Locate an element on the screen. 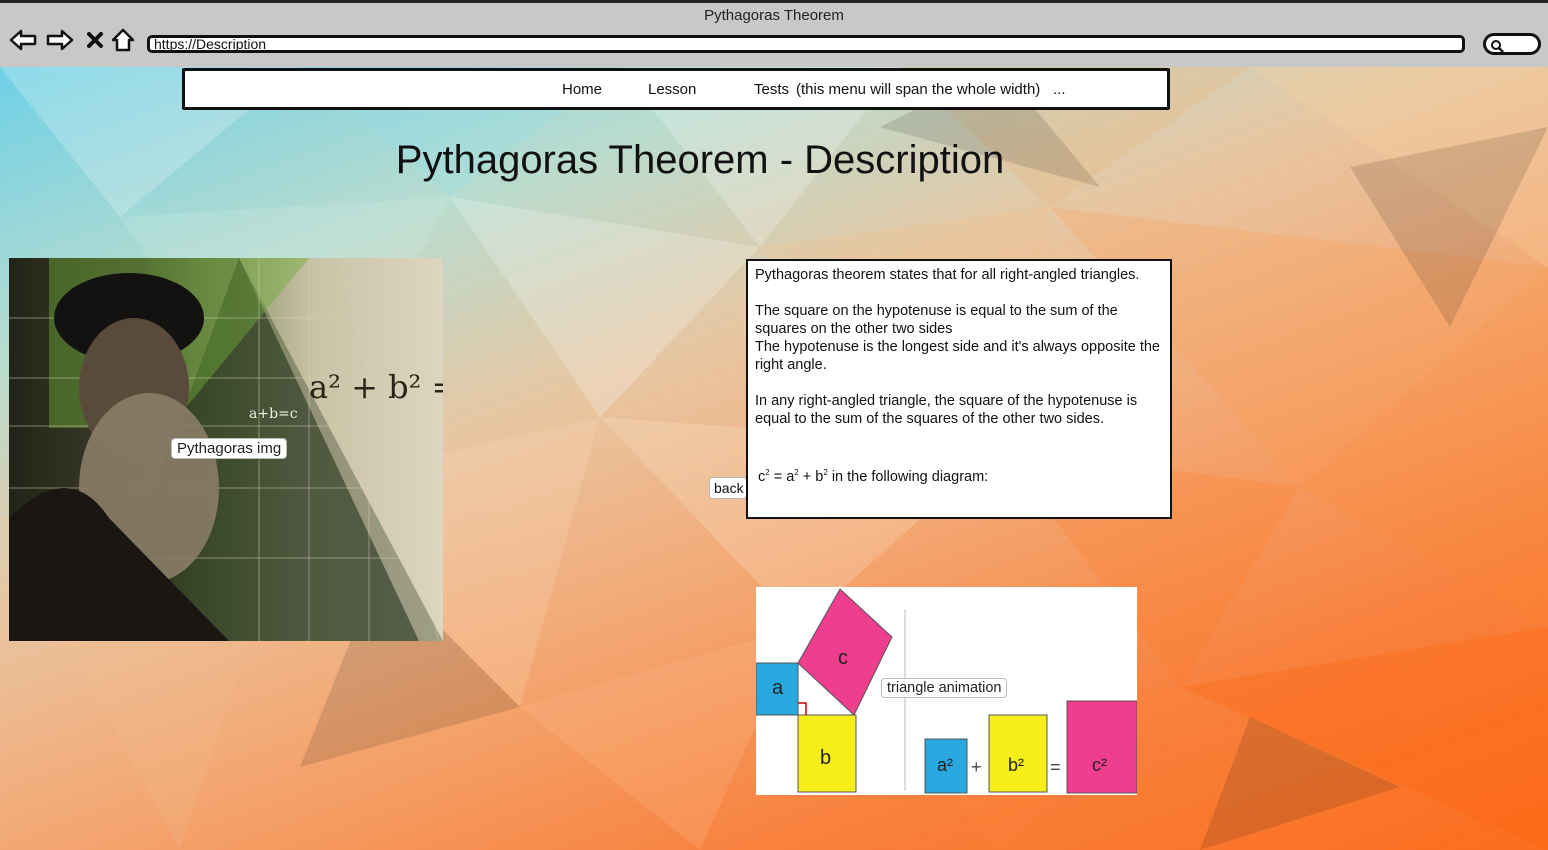 This screenshot has width=1548, height=850. nav-item-lesson: Lesson is located at coordinates (672, 89).